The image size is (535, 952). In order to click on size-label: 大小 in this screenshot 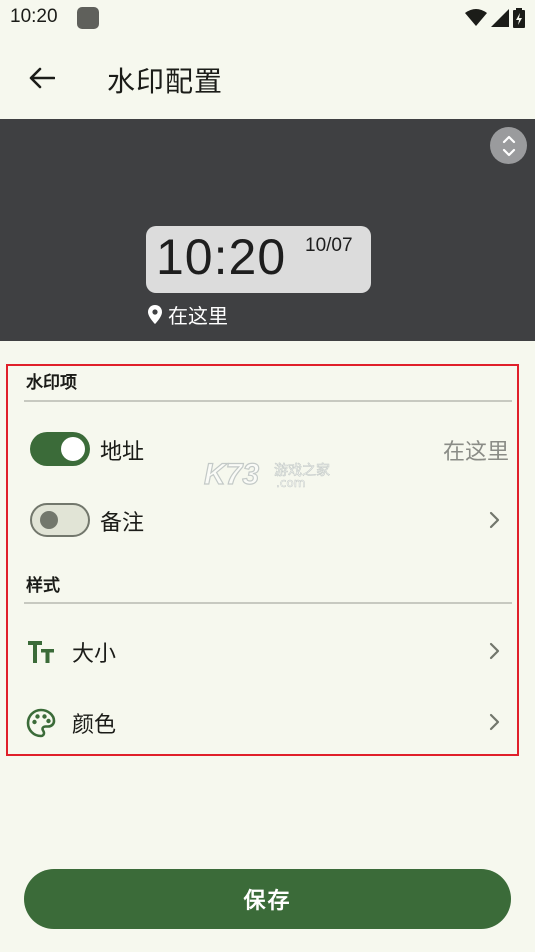, I will do `click(94, 654)`.